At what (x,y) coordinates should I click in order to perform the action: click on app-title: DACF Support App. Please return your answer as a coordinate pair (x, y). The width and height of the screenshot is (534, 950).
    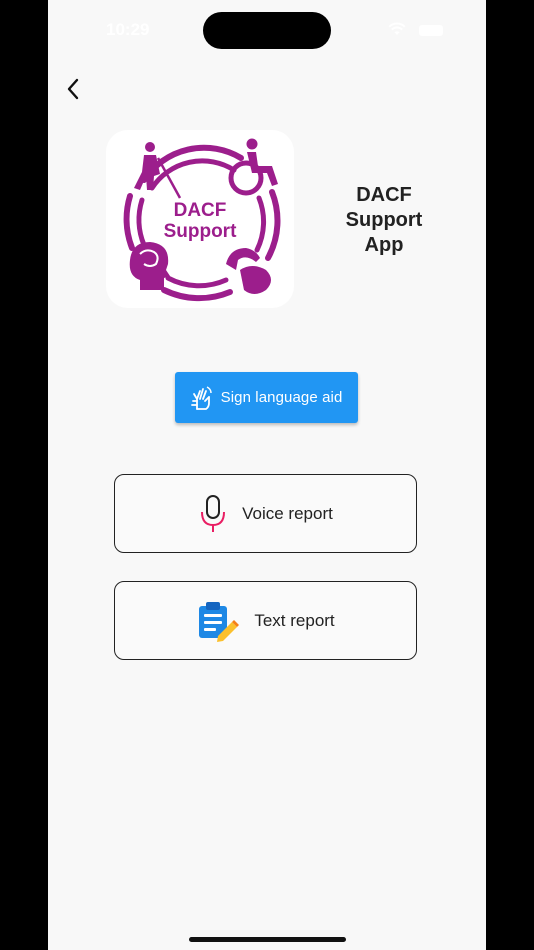
    Looking at the image, I should click on (384, 220).